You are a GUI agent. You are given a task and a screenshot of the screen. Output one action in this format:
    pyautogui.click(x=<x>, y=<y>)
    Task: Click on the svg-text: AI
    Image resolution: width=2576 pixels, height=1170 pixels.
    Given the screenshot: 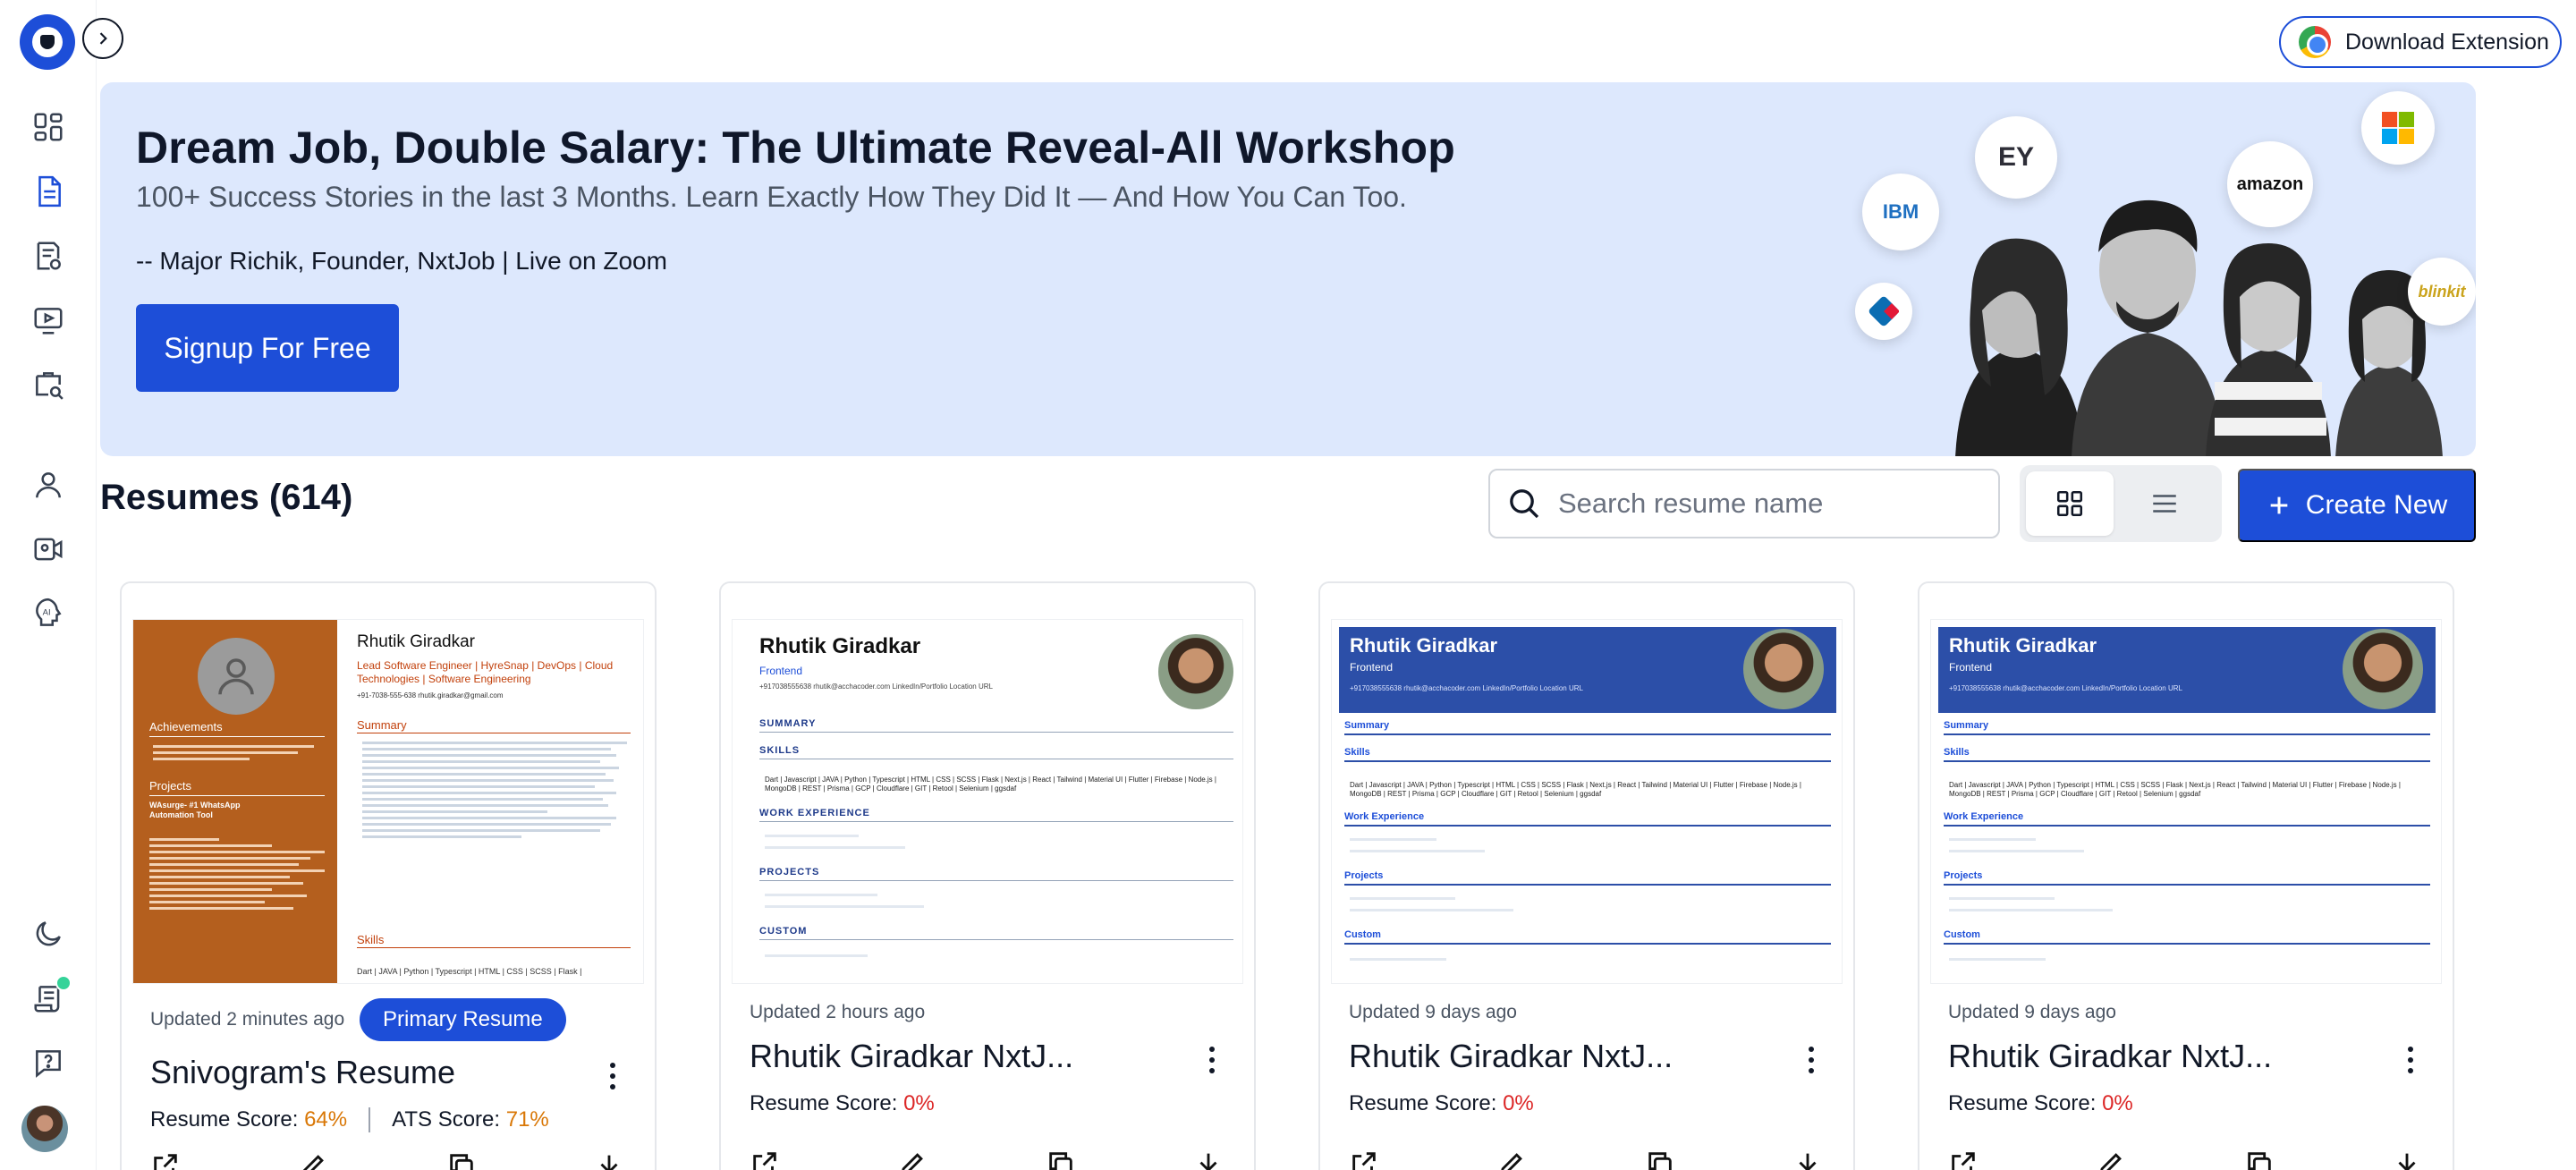 What is the action you would take?
    pyautogui.click(x=47, y=613)
    